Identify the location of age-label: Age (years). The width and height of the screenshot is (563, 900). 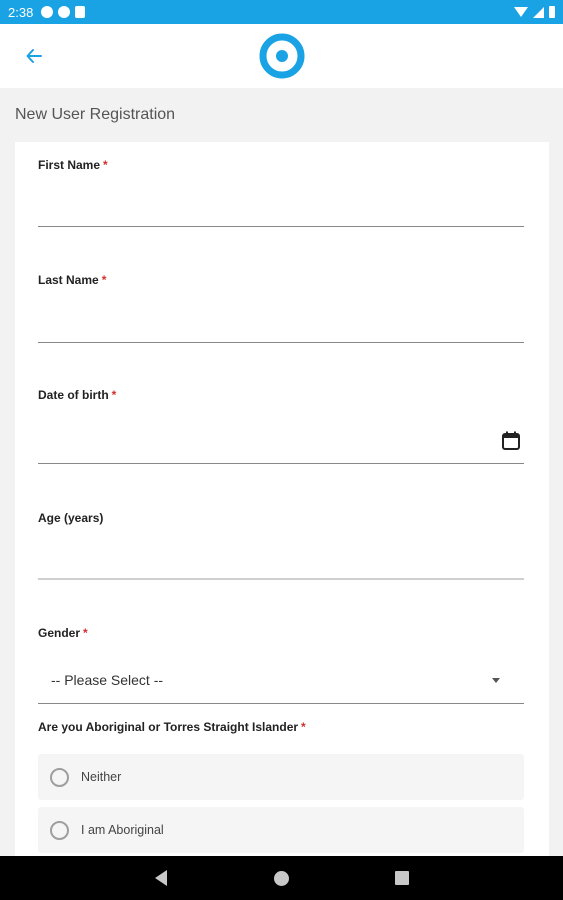
(71, 518).